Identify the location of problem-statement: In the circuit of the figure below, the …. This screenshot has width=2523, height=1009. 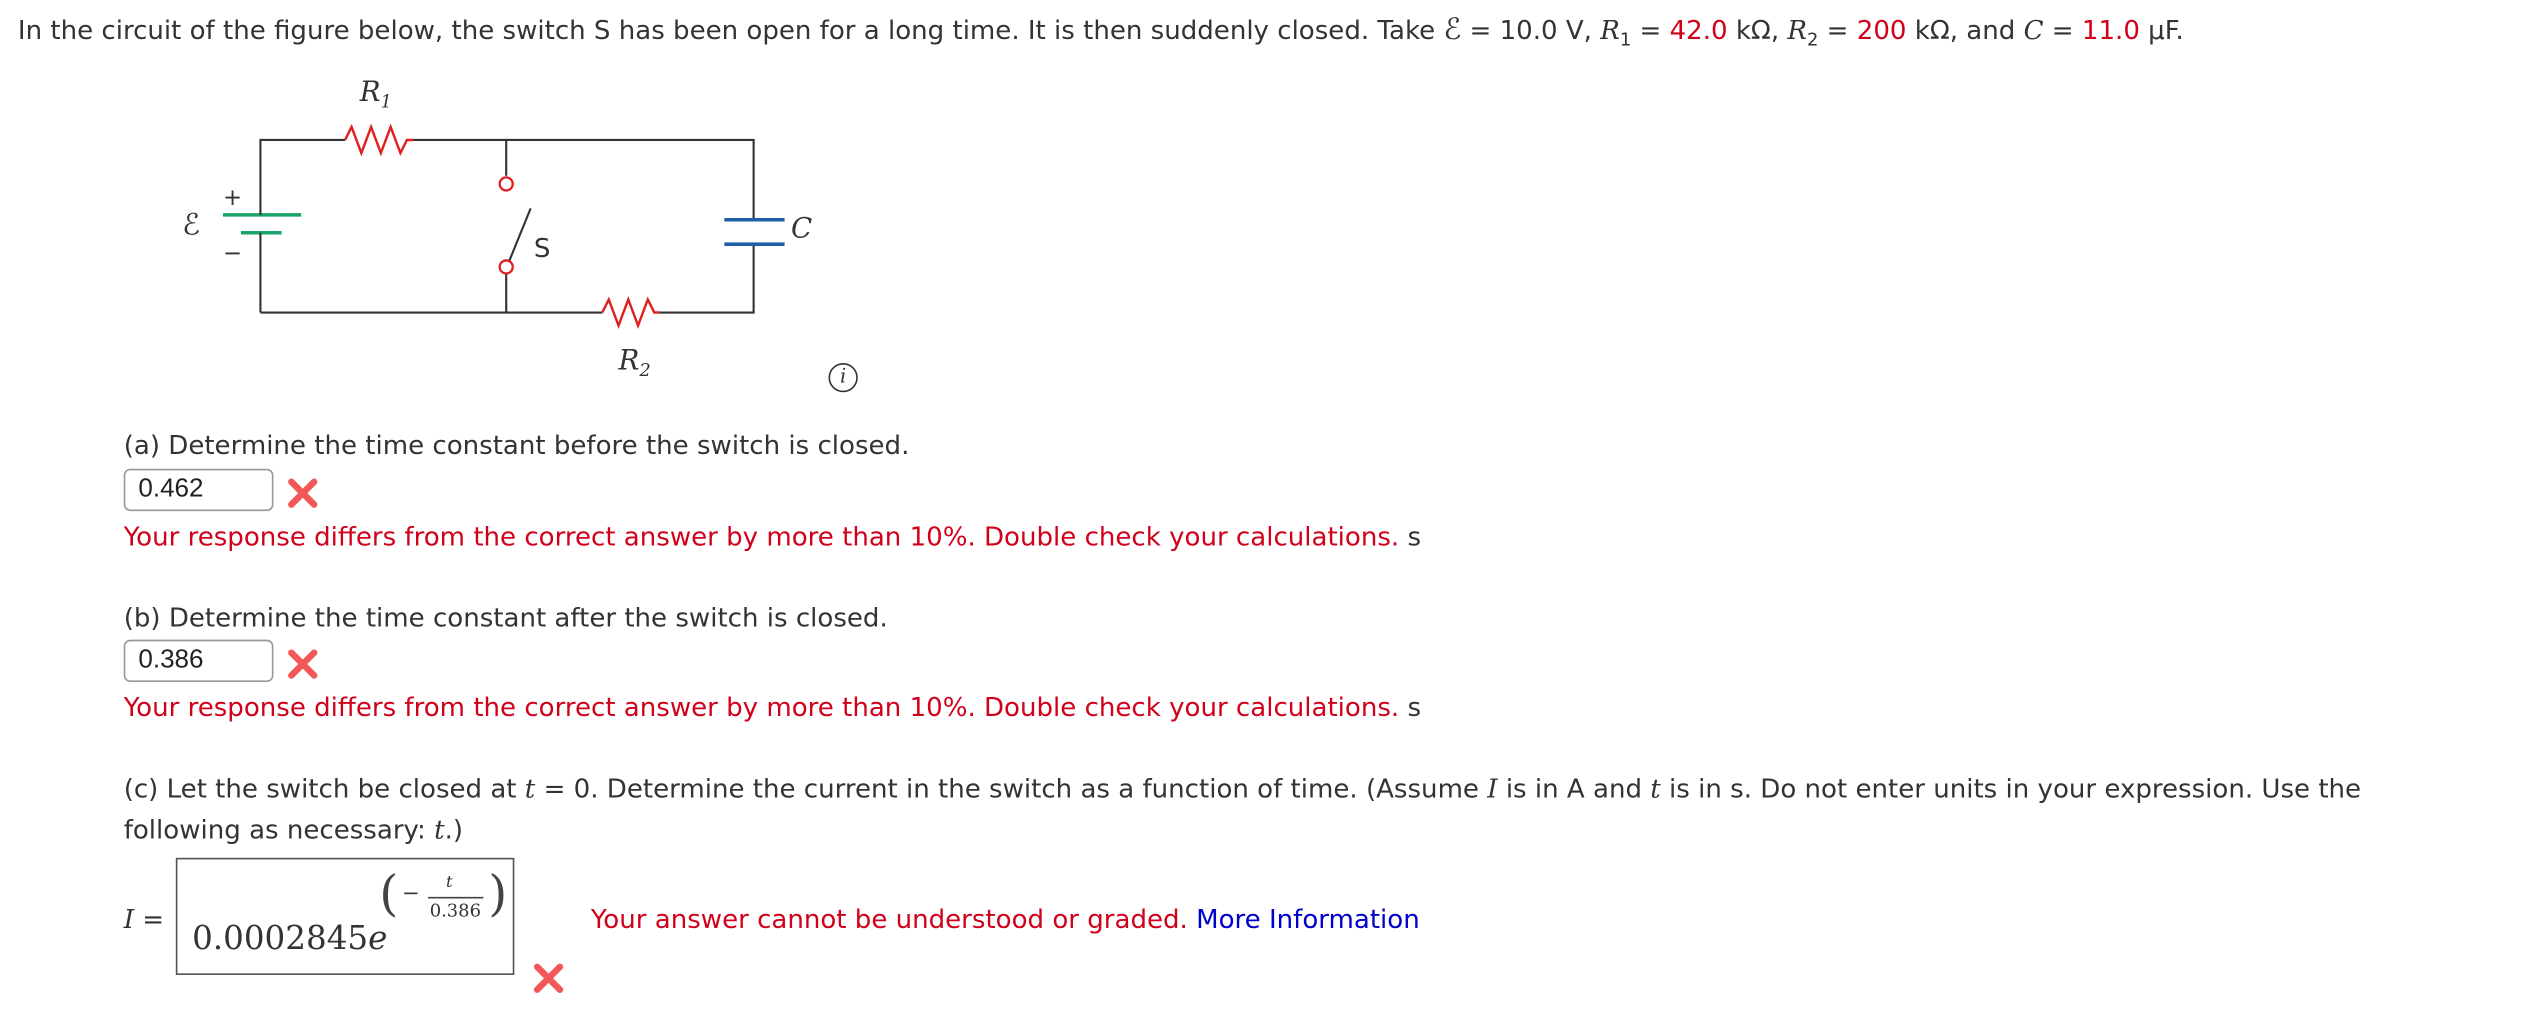
(1101, 31).